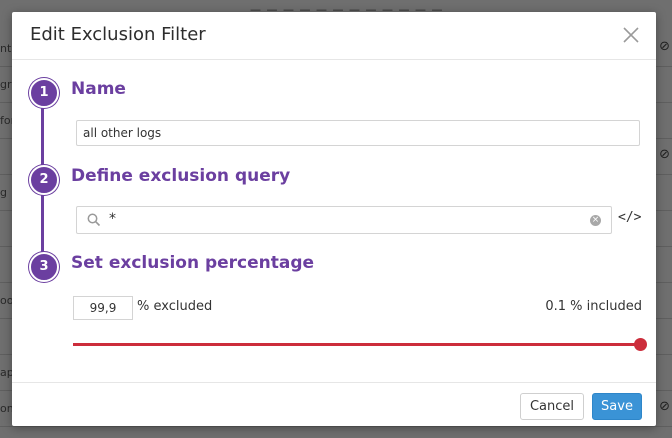 The height and width of the screenshot is (438, 672). I want to click on step-1-badge: 1, so click(44, 93).